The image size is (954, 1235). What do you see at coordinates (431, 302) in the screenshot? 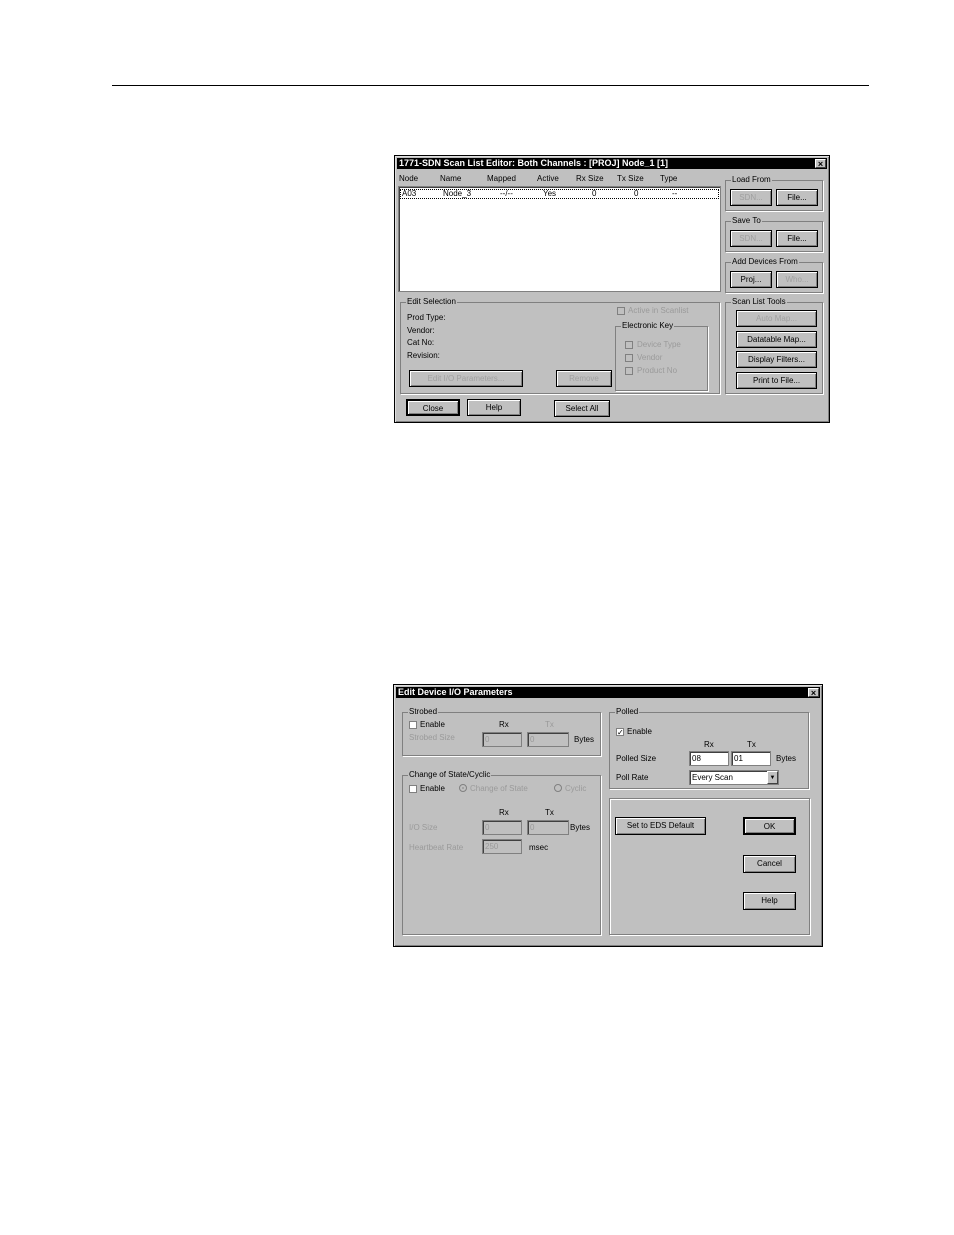
I see `edit-selection-label: Edit Selection` at bounding box center [431, 302].